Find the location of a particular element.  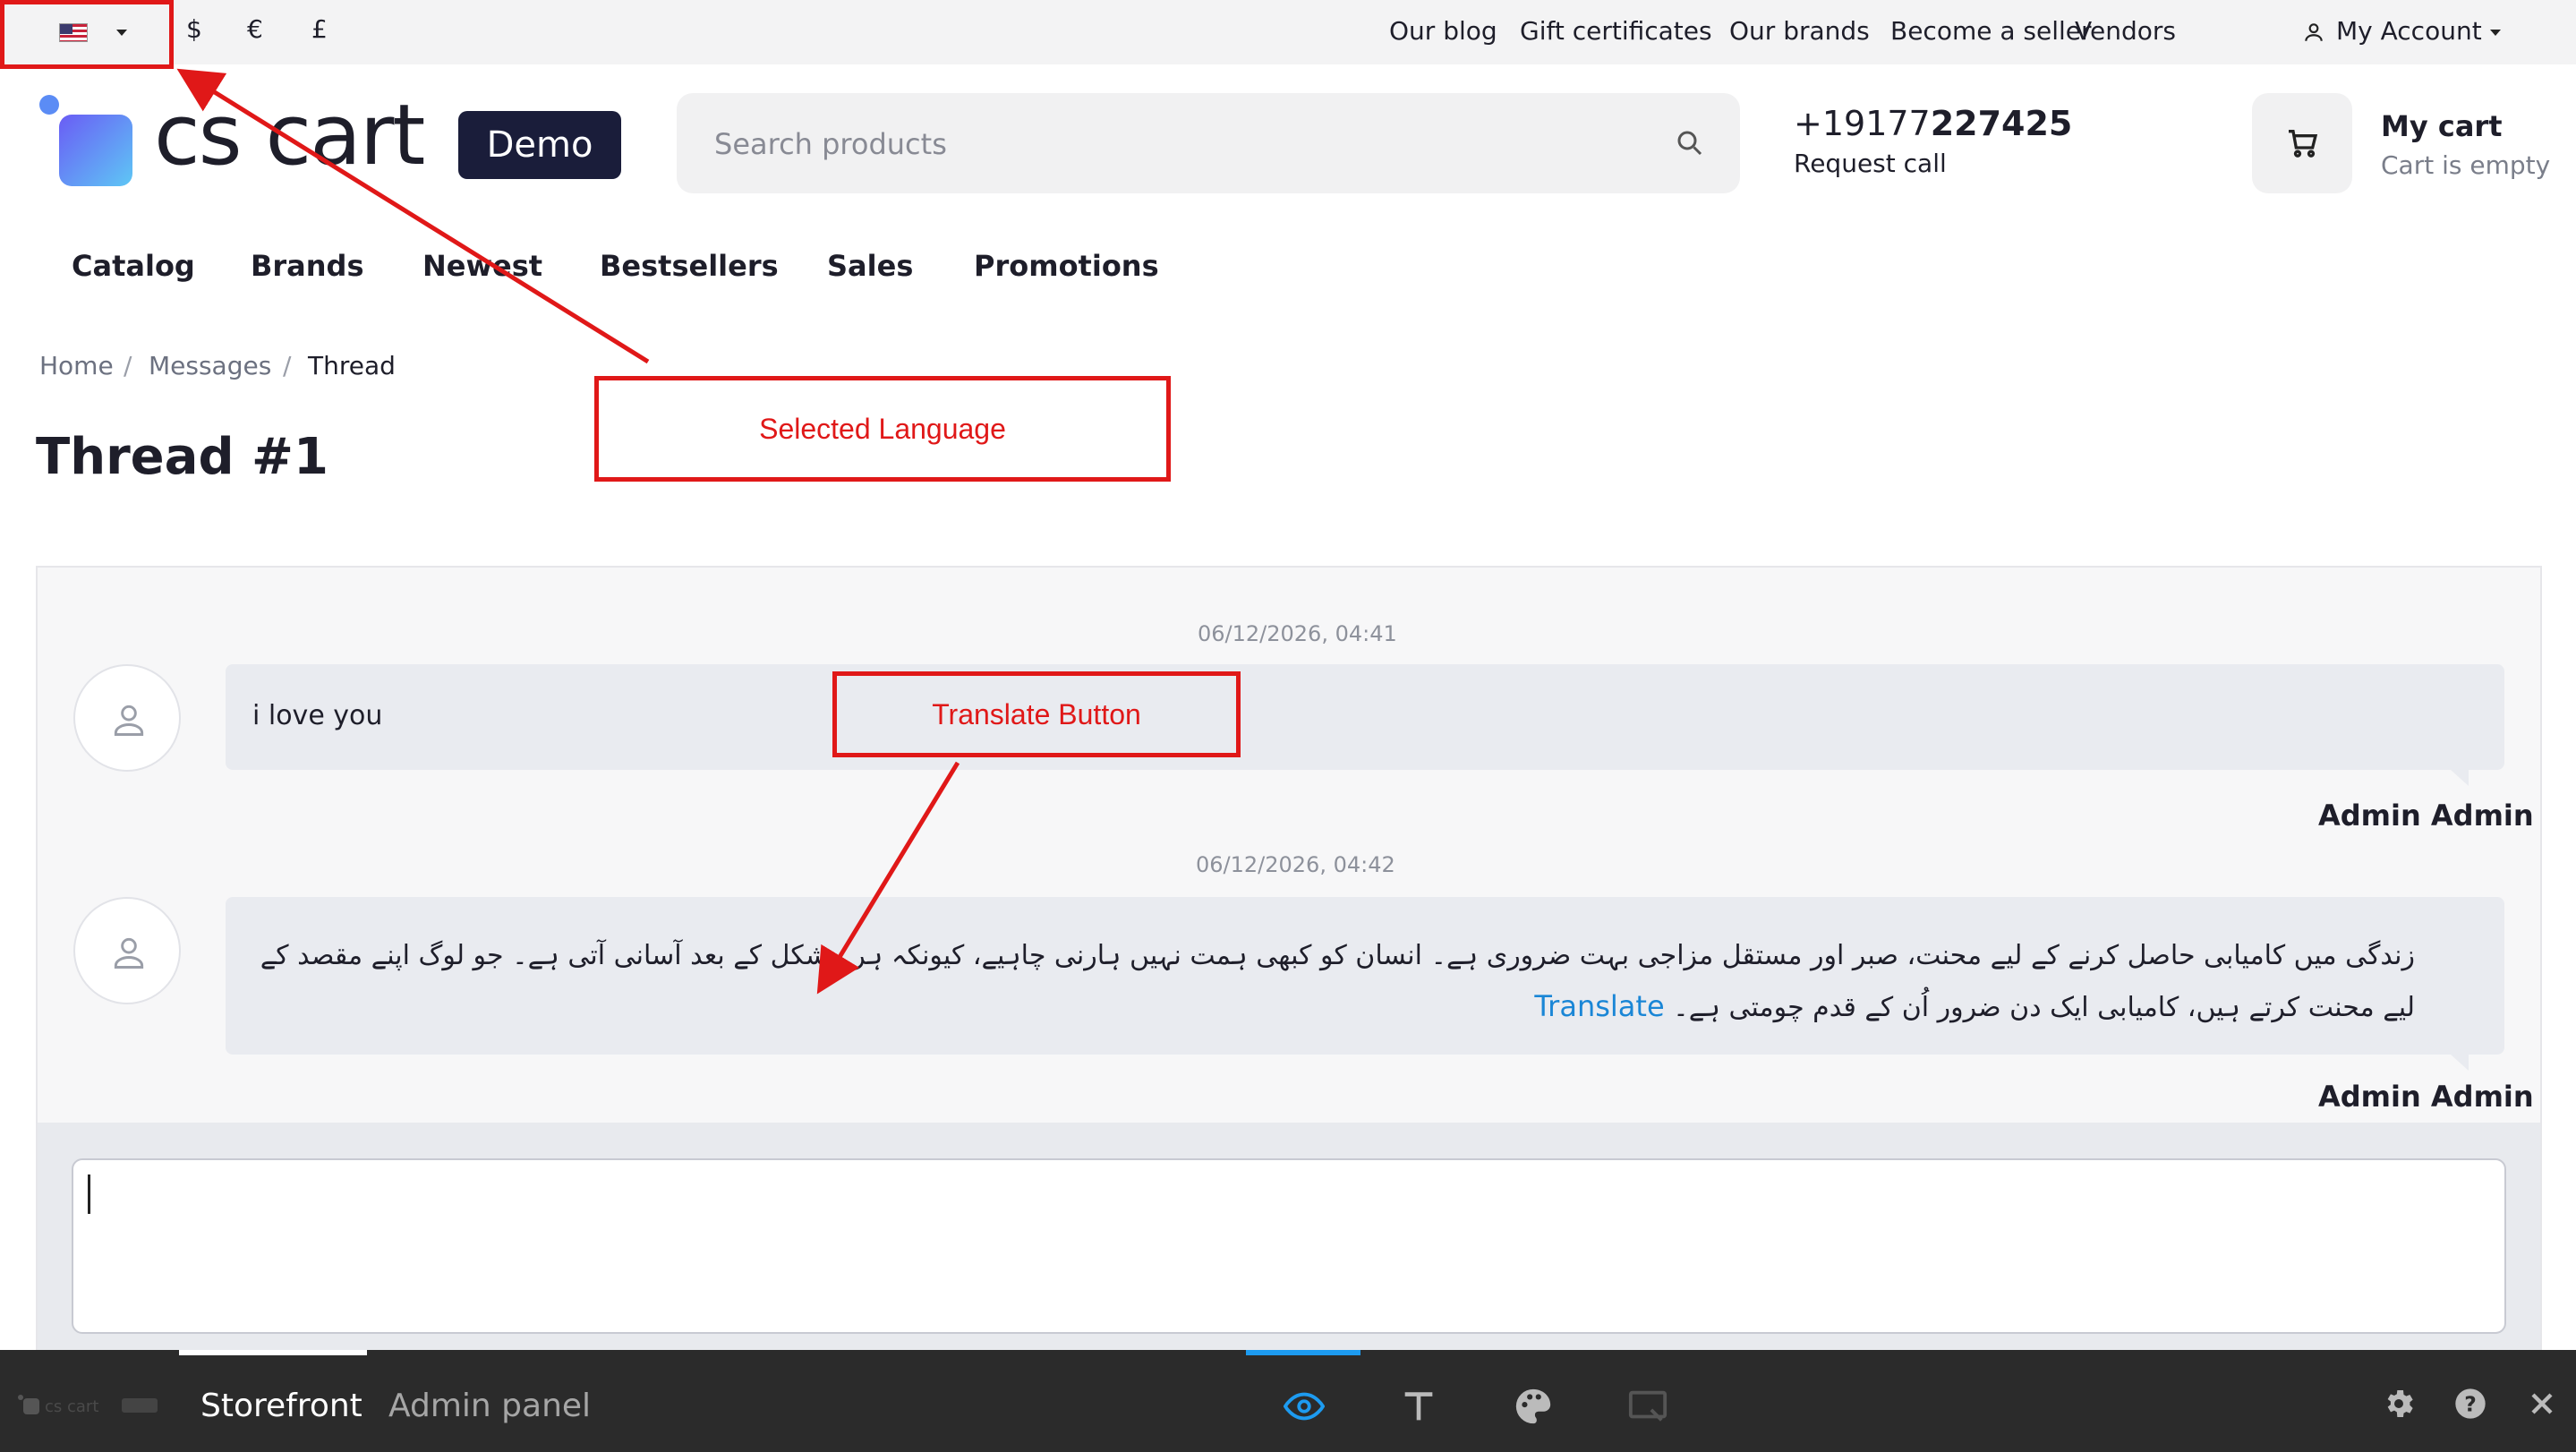

annotation-arrow-translate is located at coordinates (888, 878).